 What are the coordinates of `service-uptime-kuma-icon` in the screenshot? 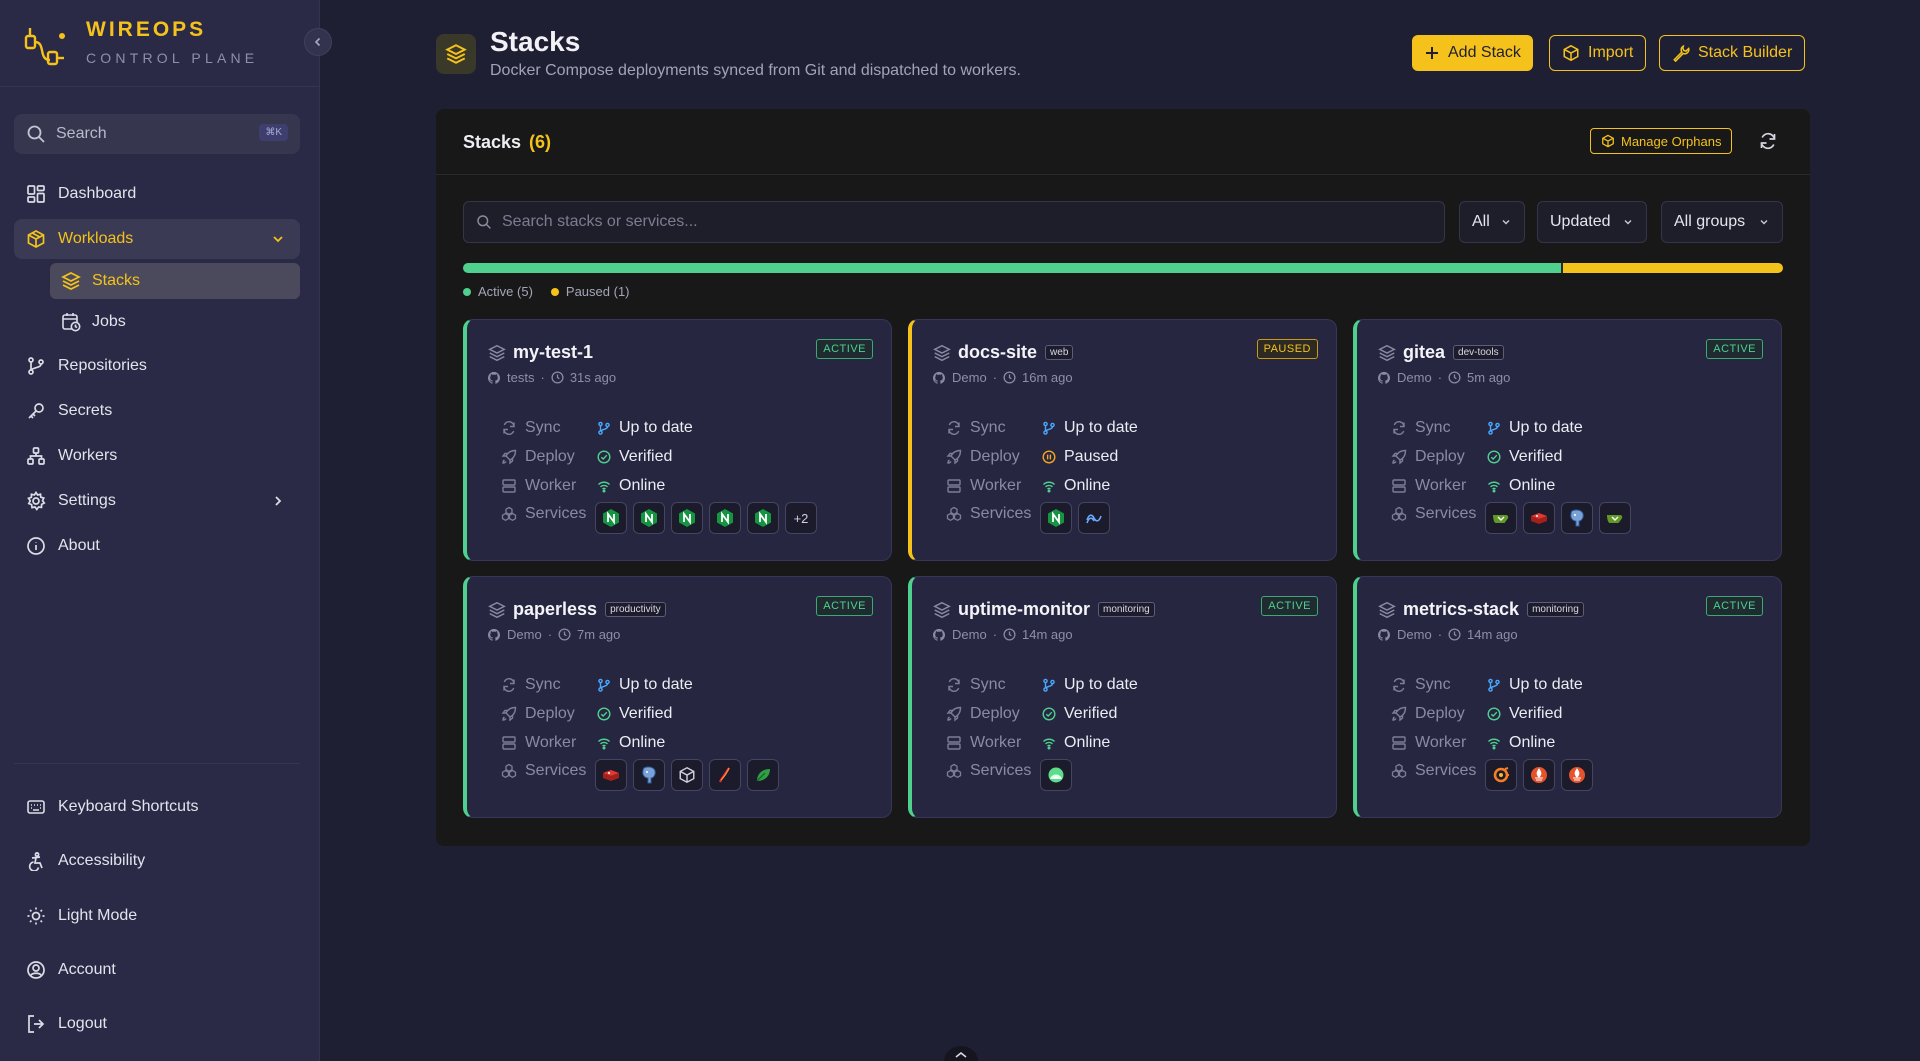 It's located at (1056, 775).